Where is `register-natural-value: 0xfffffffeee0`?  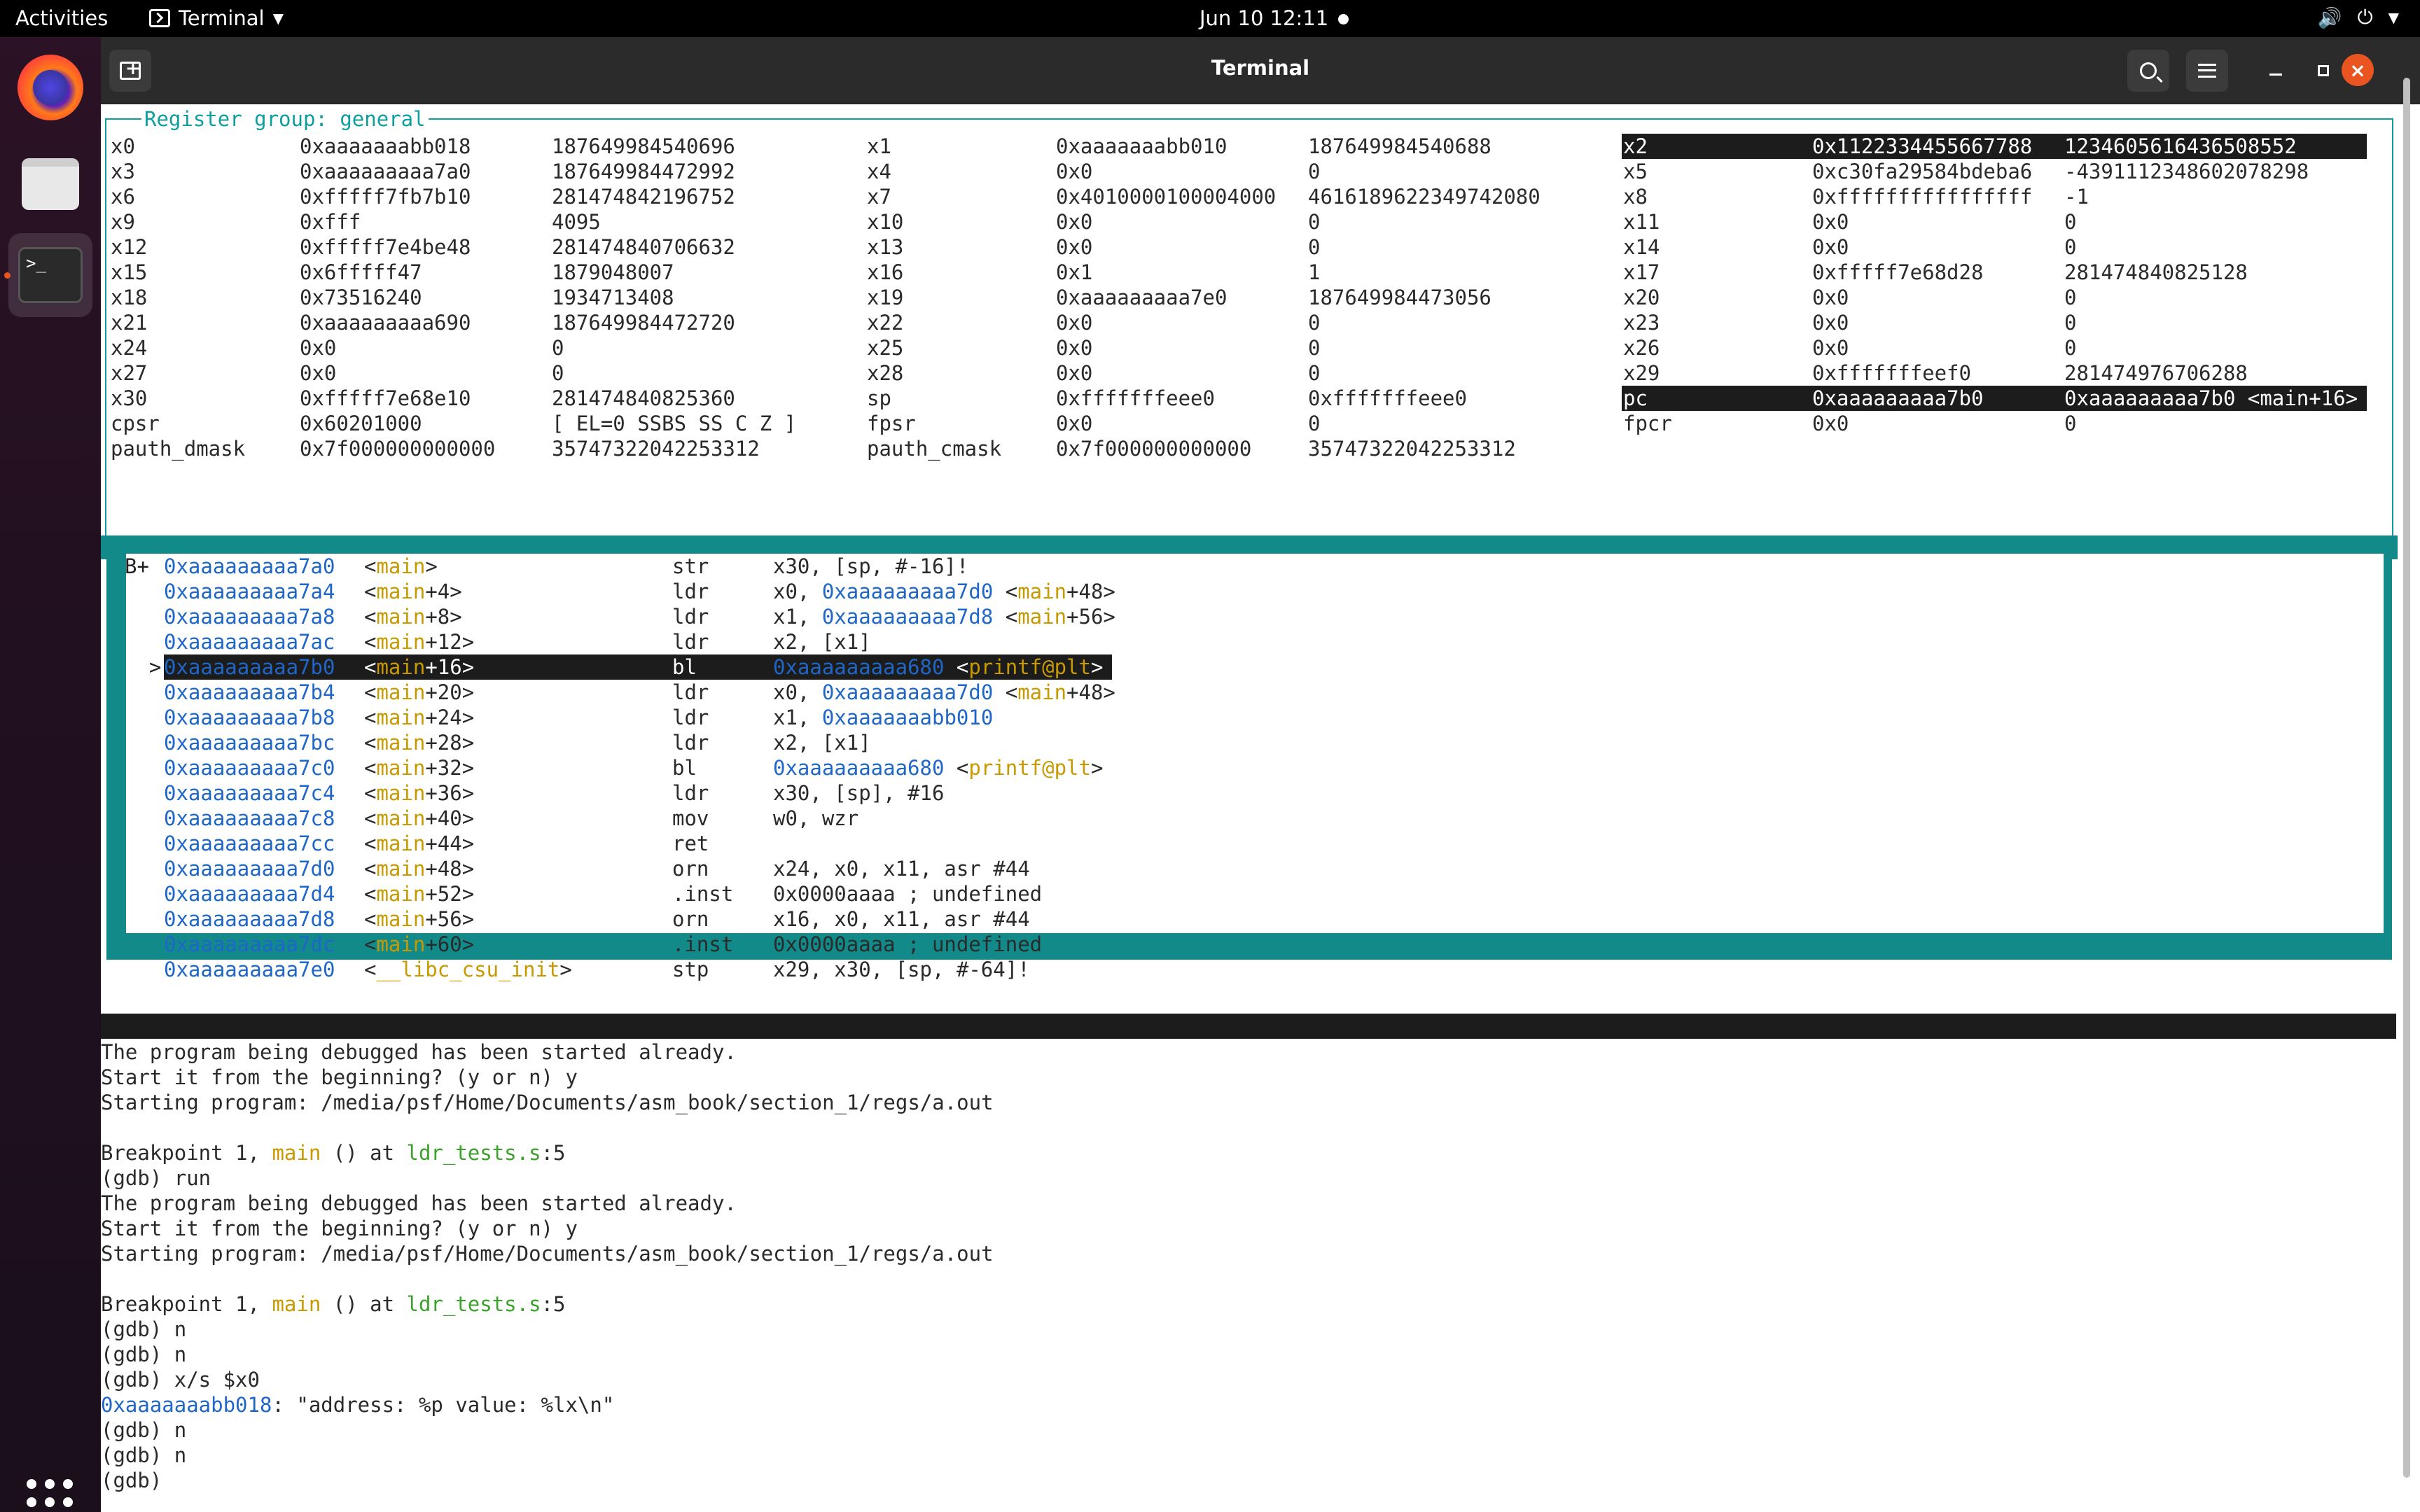 register-natural-value: 0xfffffffeee0 is located at coordinates (1387, 398).